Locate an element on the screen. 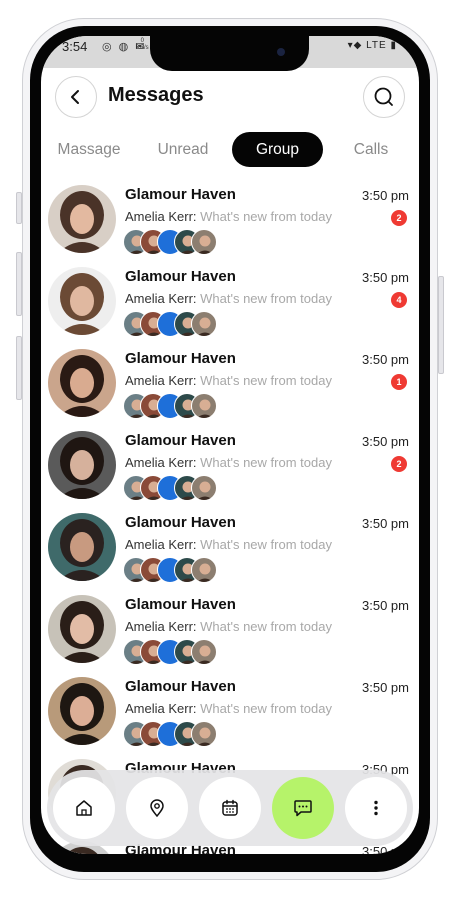 The width and height of the screenshot is (460, 900). power-button is located at coordinates (441, 325).